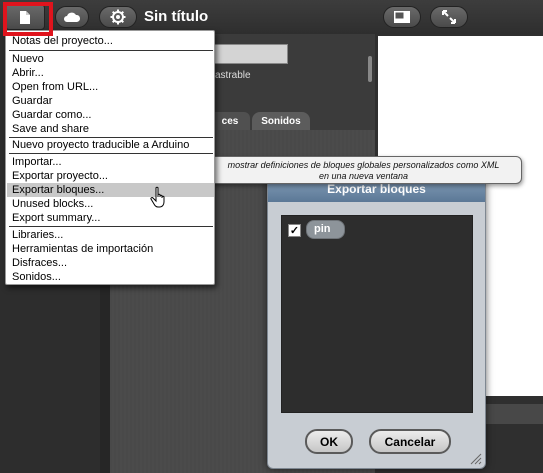 The width and height of the screenshot is (543, 473). I want to click on corral-scrollbar, so click(370, 69).